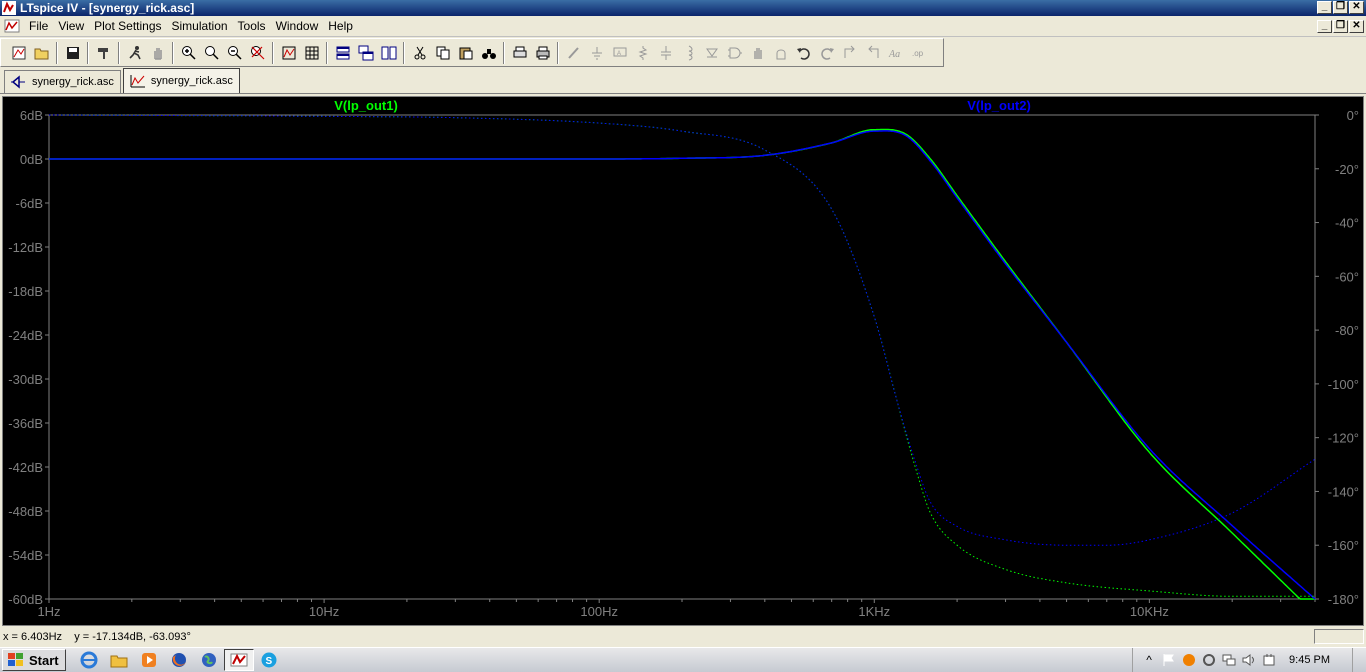 Image resolution: width=1366 pixels, height=672 pixels. Describe the element at coordinates (803, 53) in the screenshot. I see `undo-button` at that location.